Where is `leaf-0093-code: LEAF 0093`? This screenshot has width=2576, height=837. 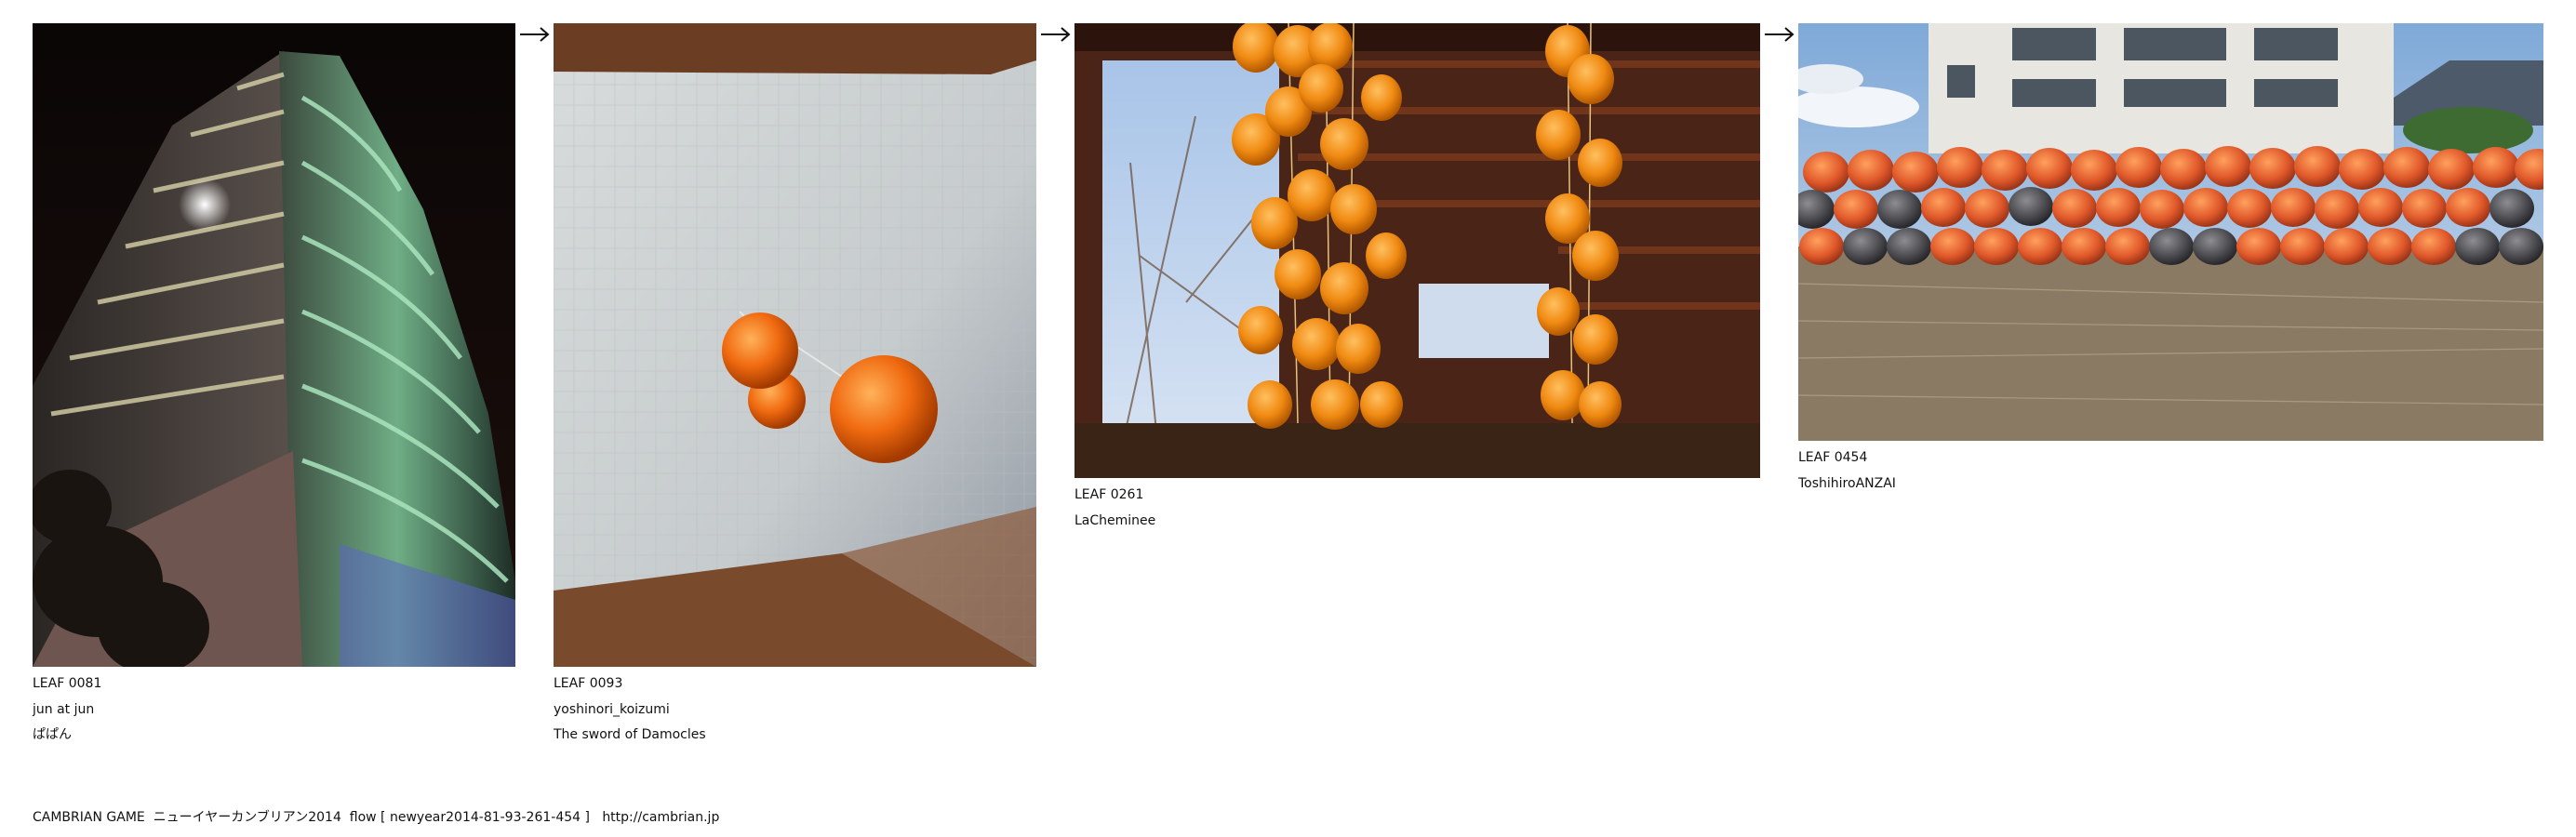
leaf-0093-code: LEAF 0093 is located at coordinates (588, 683).